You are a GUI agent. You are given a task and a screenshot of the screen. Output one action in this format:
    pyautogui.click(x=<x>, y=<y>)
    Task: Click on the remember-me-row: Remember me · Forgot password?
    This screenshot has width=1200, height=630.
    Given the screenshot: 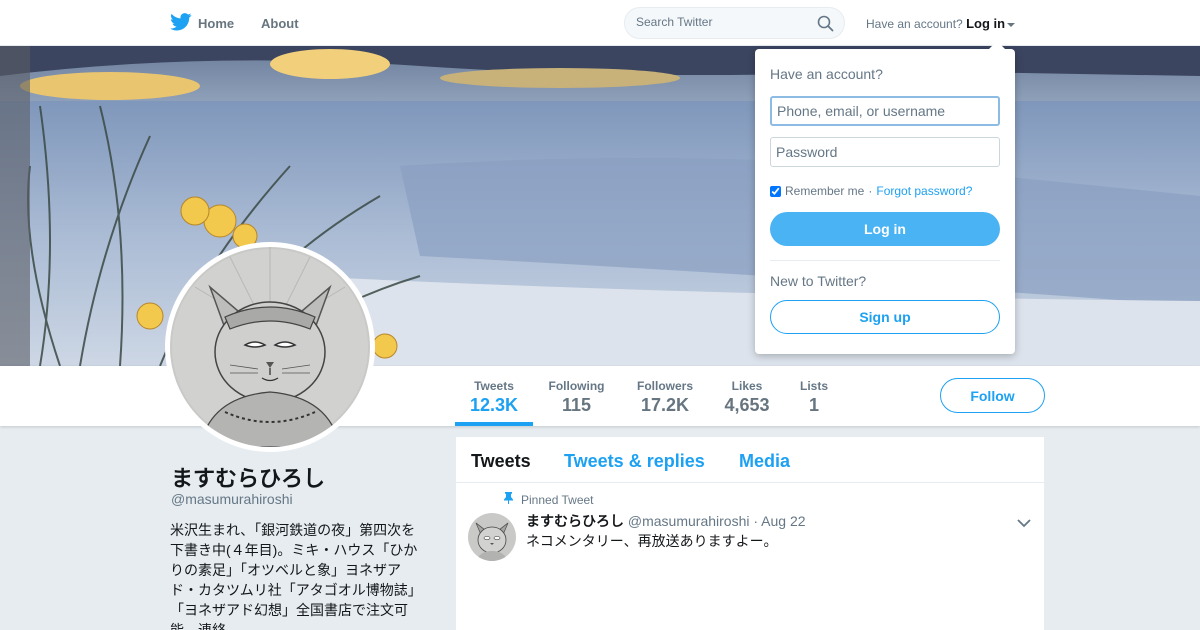 What is the action you would take?
    pyautogui.click(x=871, y=191)
    